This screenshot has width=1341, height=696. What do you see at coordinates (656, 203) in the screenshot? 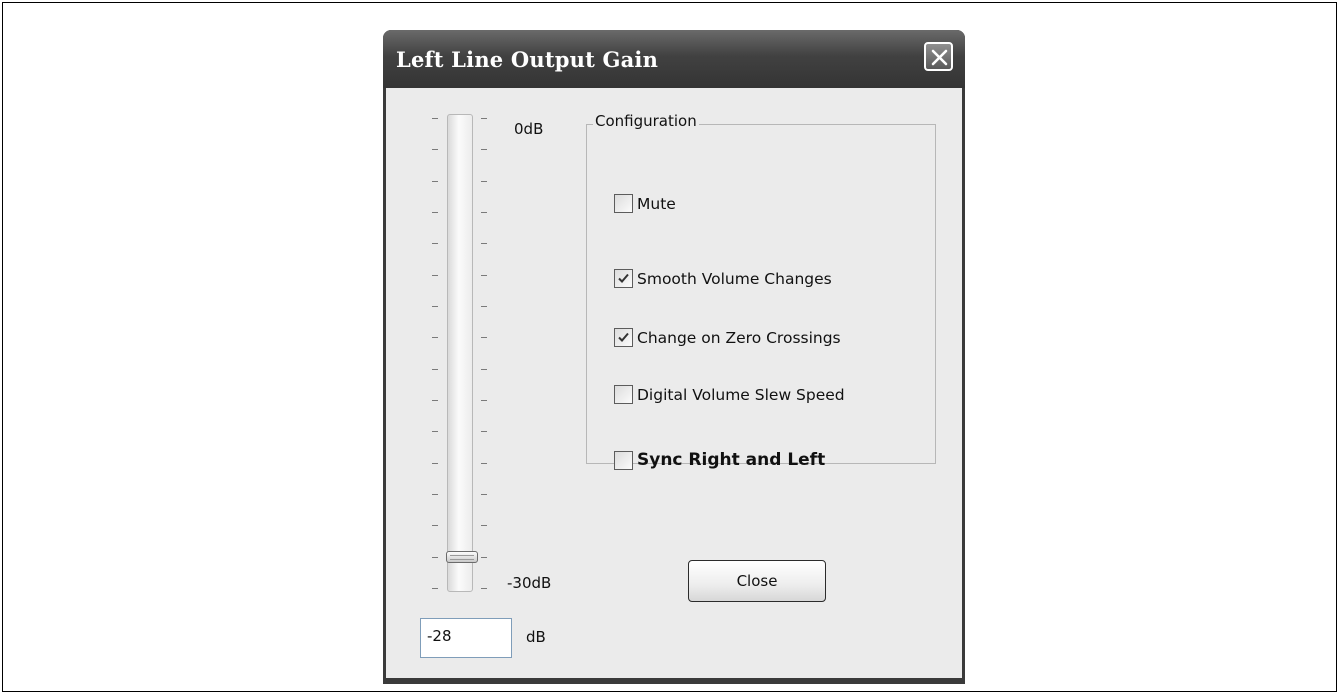
I see `mute-label: Mute` at bounding box center [656, 203].